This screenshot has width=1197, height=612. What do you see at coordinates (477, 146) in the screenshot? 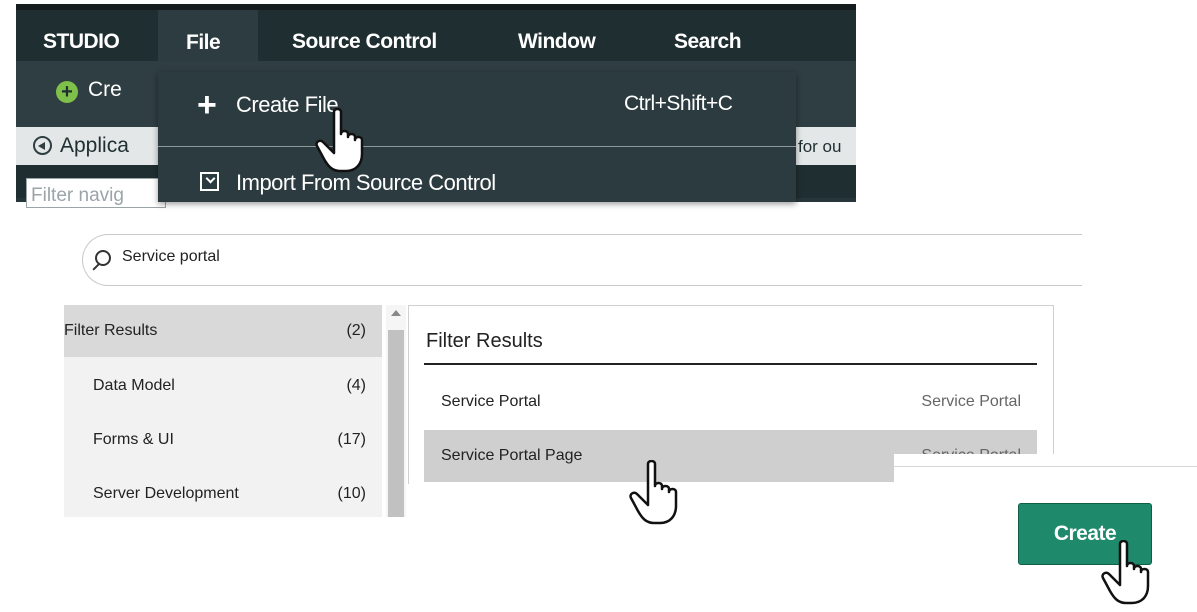
I see `menu-divider` at bounding box center [477, 146].